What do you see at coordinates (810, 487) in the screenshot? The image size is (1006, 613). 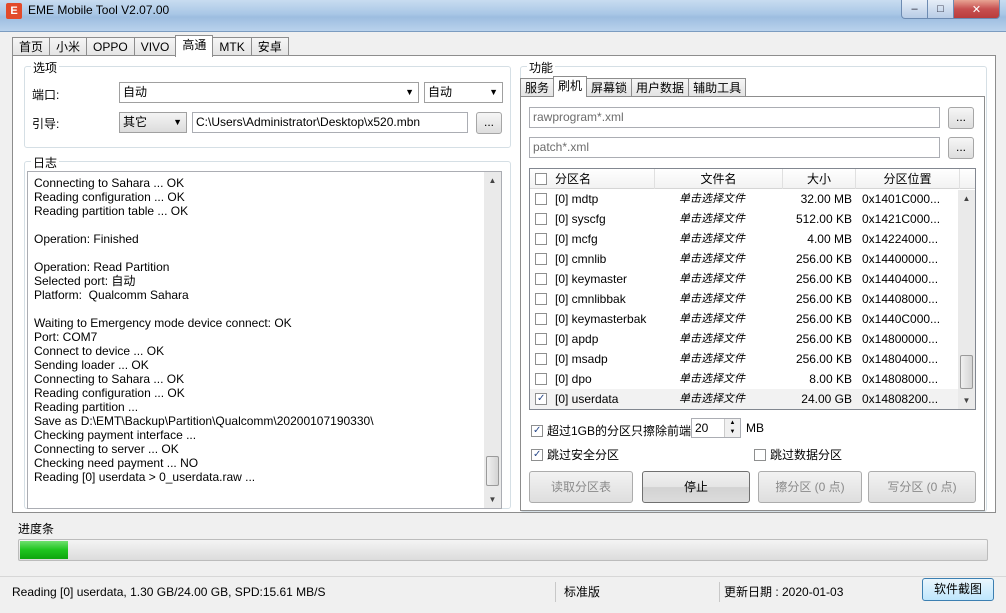 I see `erase-button: 擦分区 (0 点)` at bounding box center [810, 487].